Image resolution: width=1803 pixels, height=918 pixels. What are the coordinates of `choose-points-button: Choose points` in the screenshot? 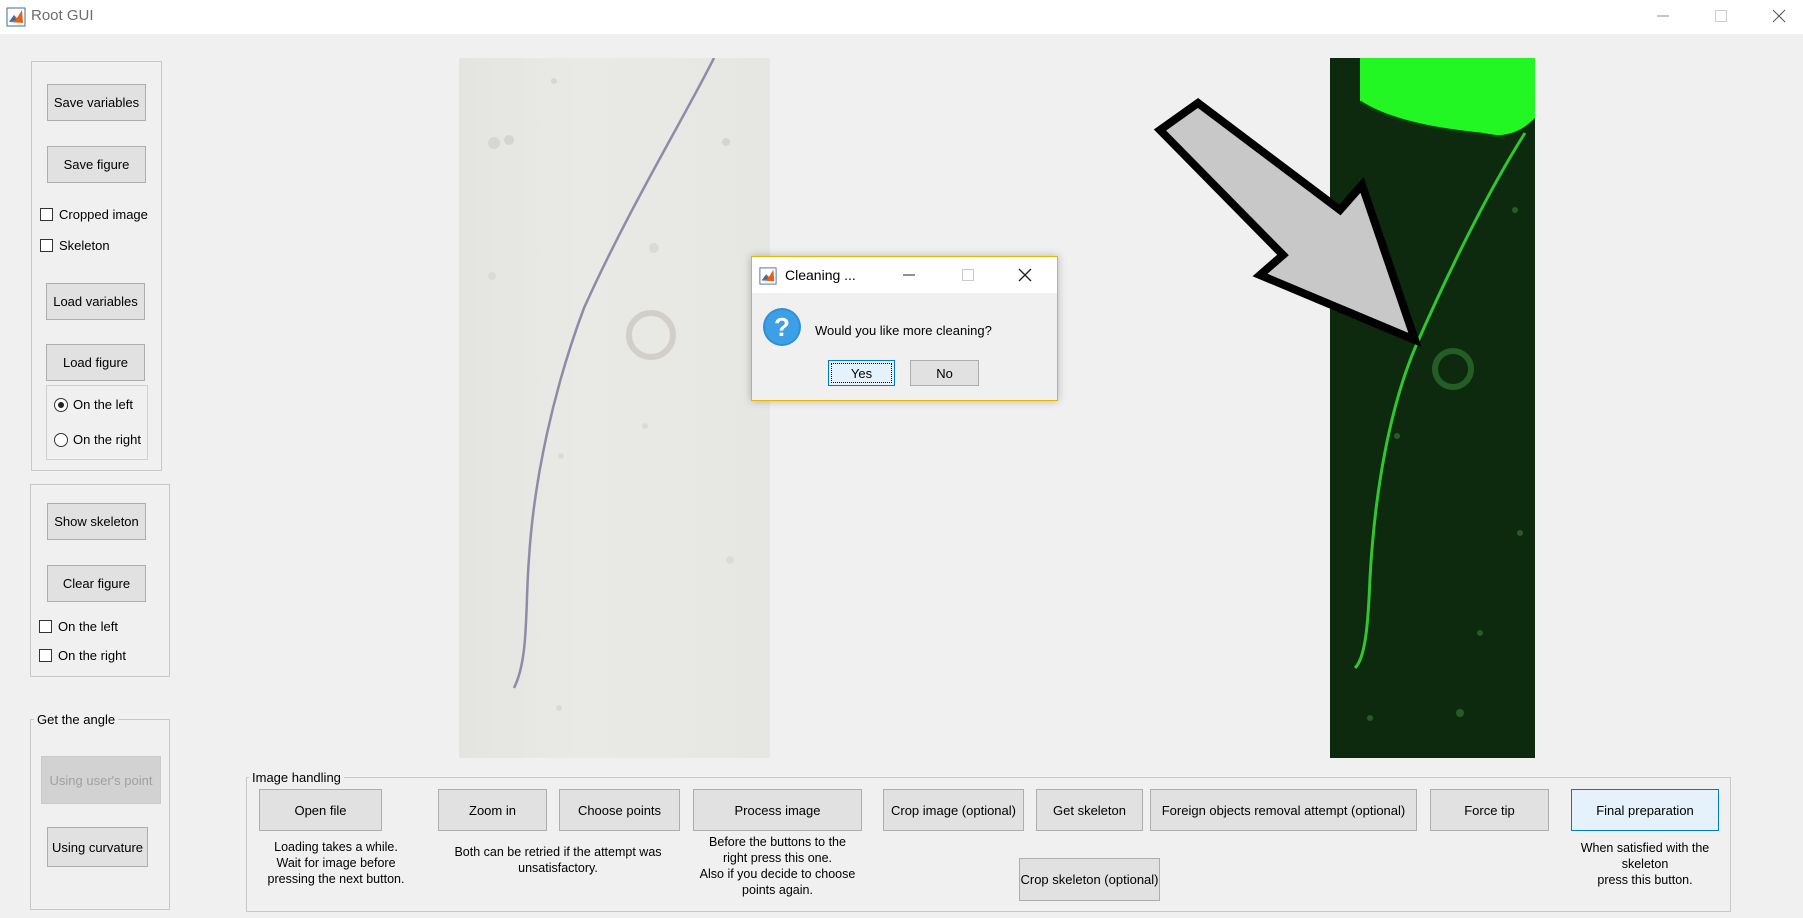 It's located at (619, 810).